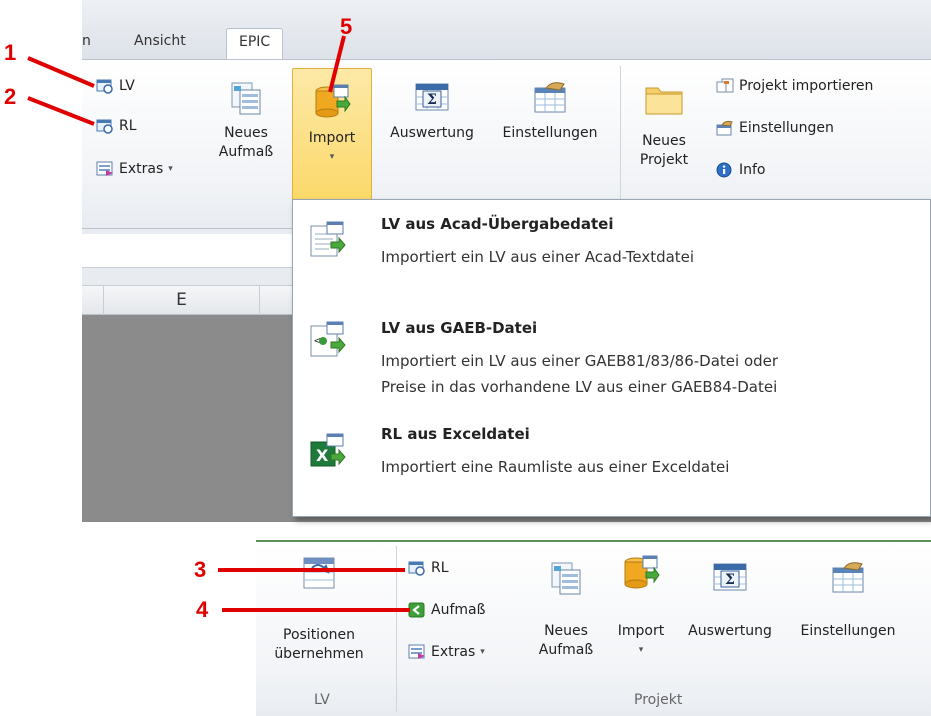 Image resolution: width=931 pixels, height=716 pixels. I want to click on annotation-number-5: 5, so click(346, 26).